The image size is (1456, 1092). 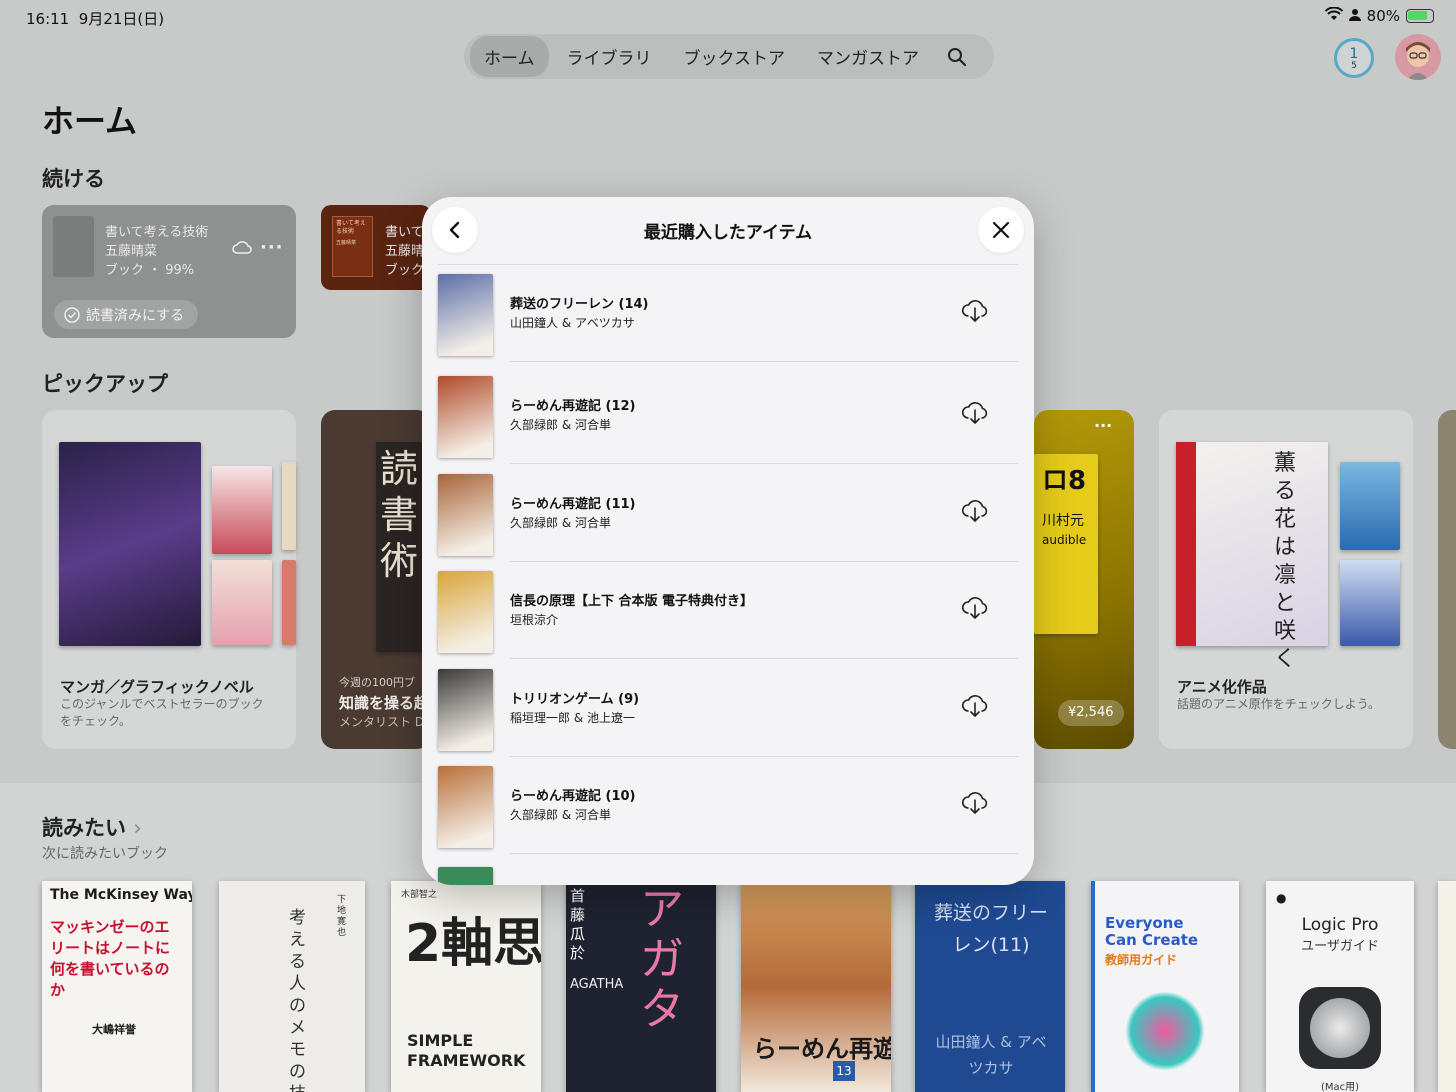 I want to click on list-item: 信長の原理【上下 合本版 電子特典付き】 垣根涼介, so click(x=728, y=610).